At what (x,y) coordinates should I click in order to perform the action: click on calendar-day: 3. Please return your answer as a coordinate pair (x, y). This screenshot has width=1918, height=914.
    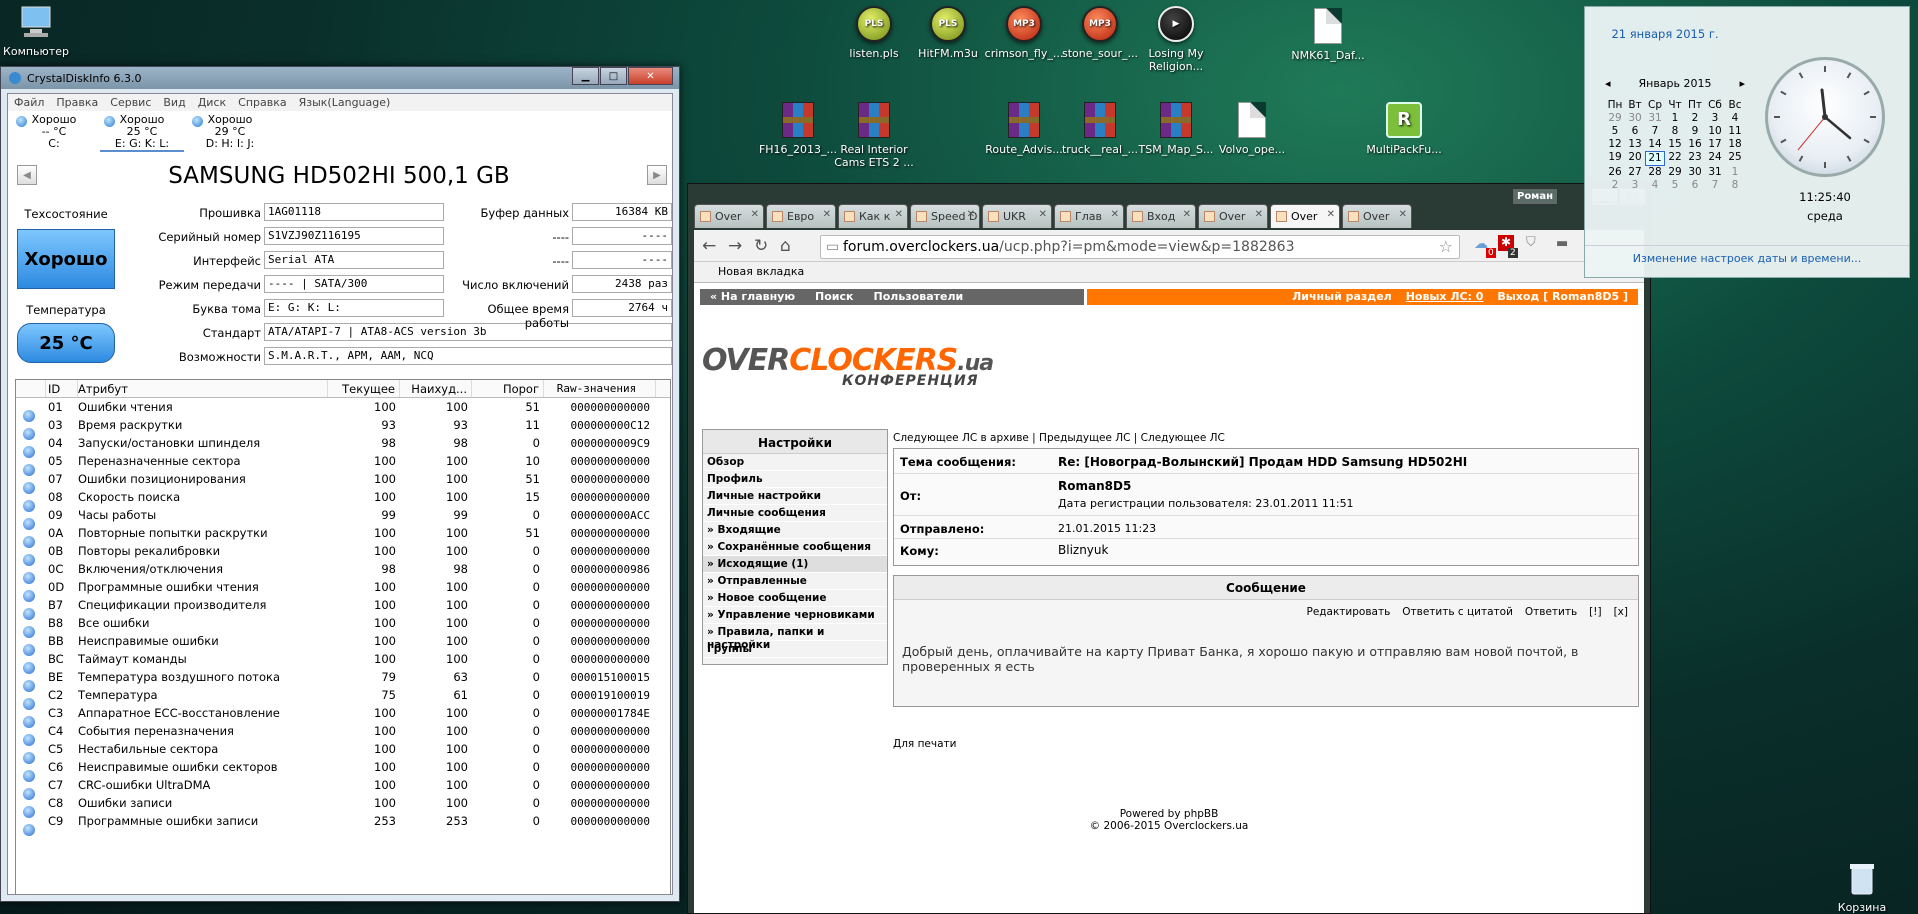
    Looking at the image, I should click on (1635, 185).